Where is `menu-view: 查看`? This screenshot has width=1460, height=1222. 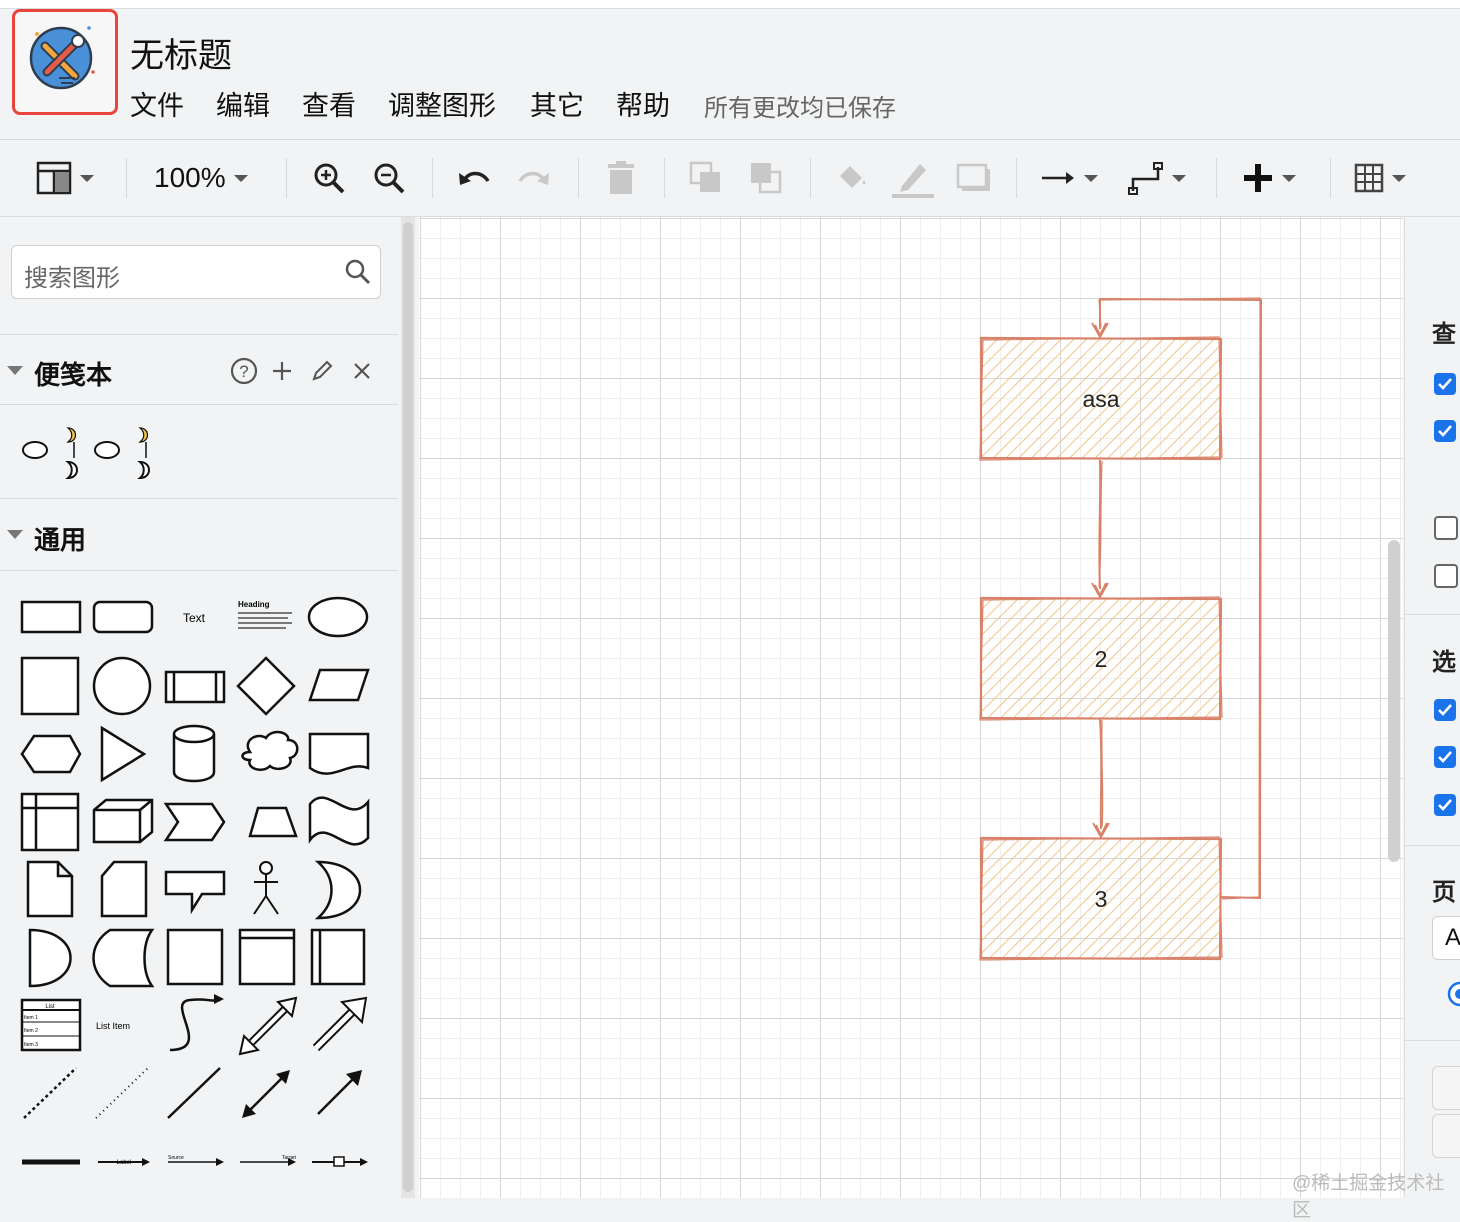
menu-view: 查看 is located at coordinates (329, 103).